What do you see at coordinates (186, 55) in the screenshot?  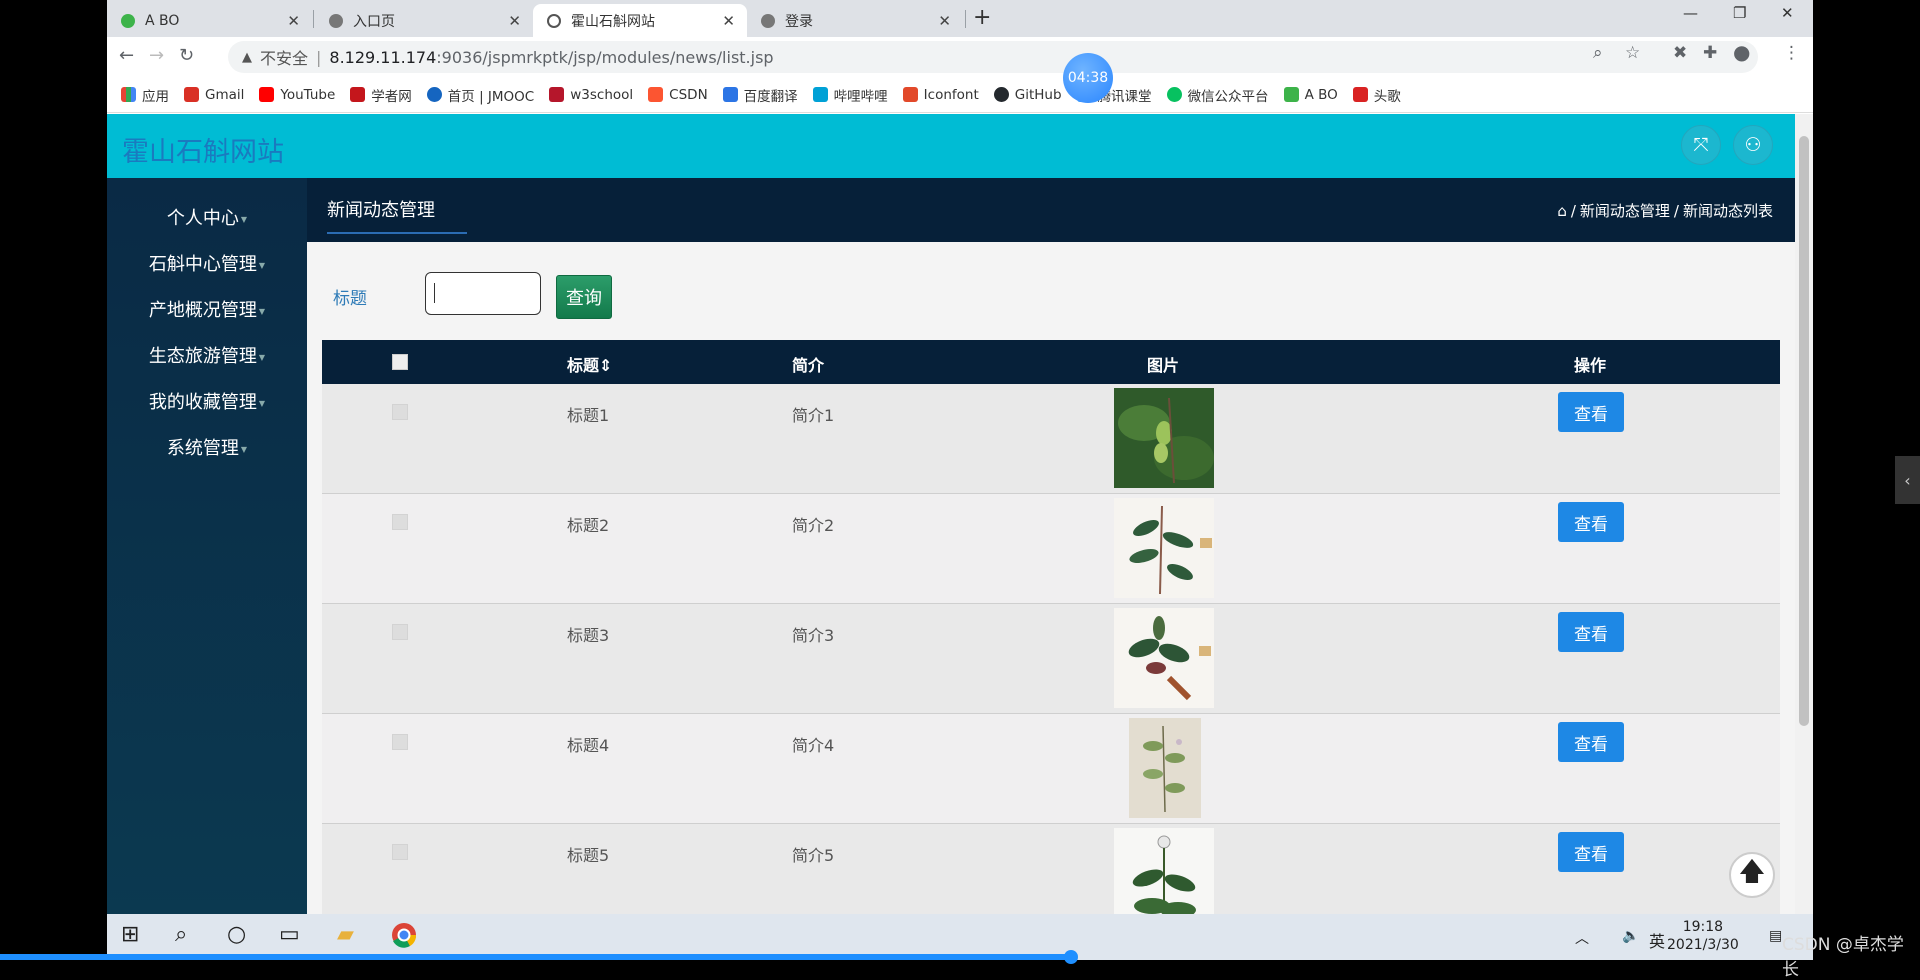 I see `reload-icon: ↻` at bounding box center [186, 55].